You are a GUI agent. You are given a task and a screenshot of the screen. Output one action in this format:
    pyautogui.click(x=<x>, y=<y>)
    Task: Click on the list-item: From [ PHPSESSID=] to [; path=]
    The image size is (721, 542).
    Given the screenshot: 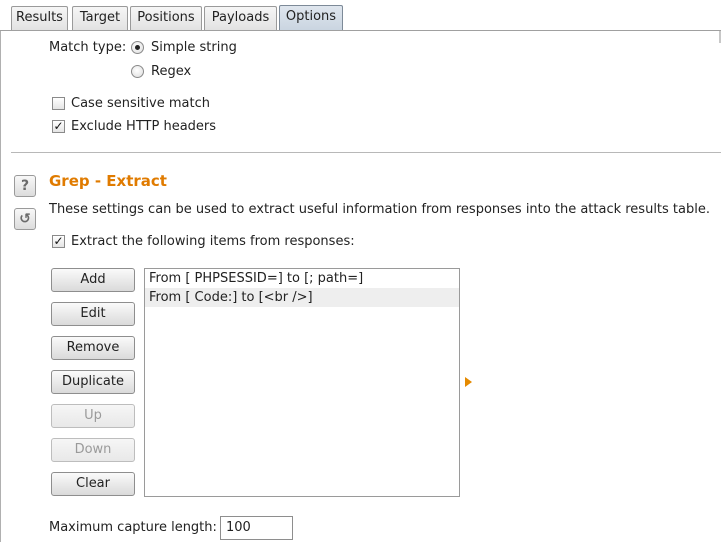 What is the action you would take?
    pyautogui.click(x=302, y=278)
    